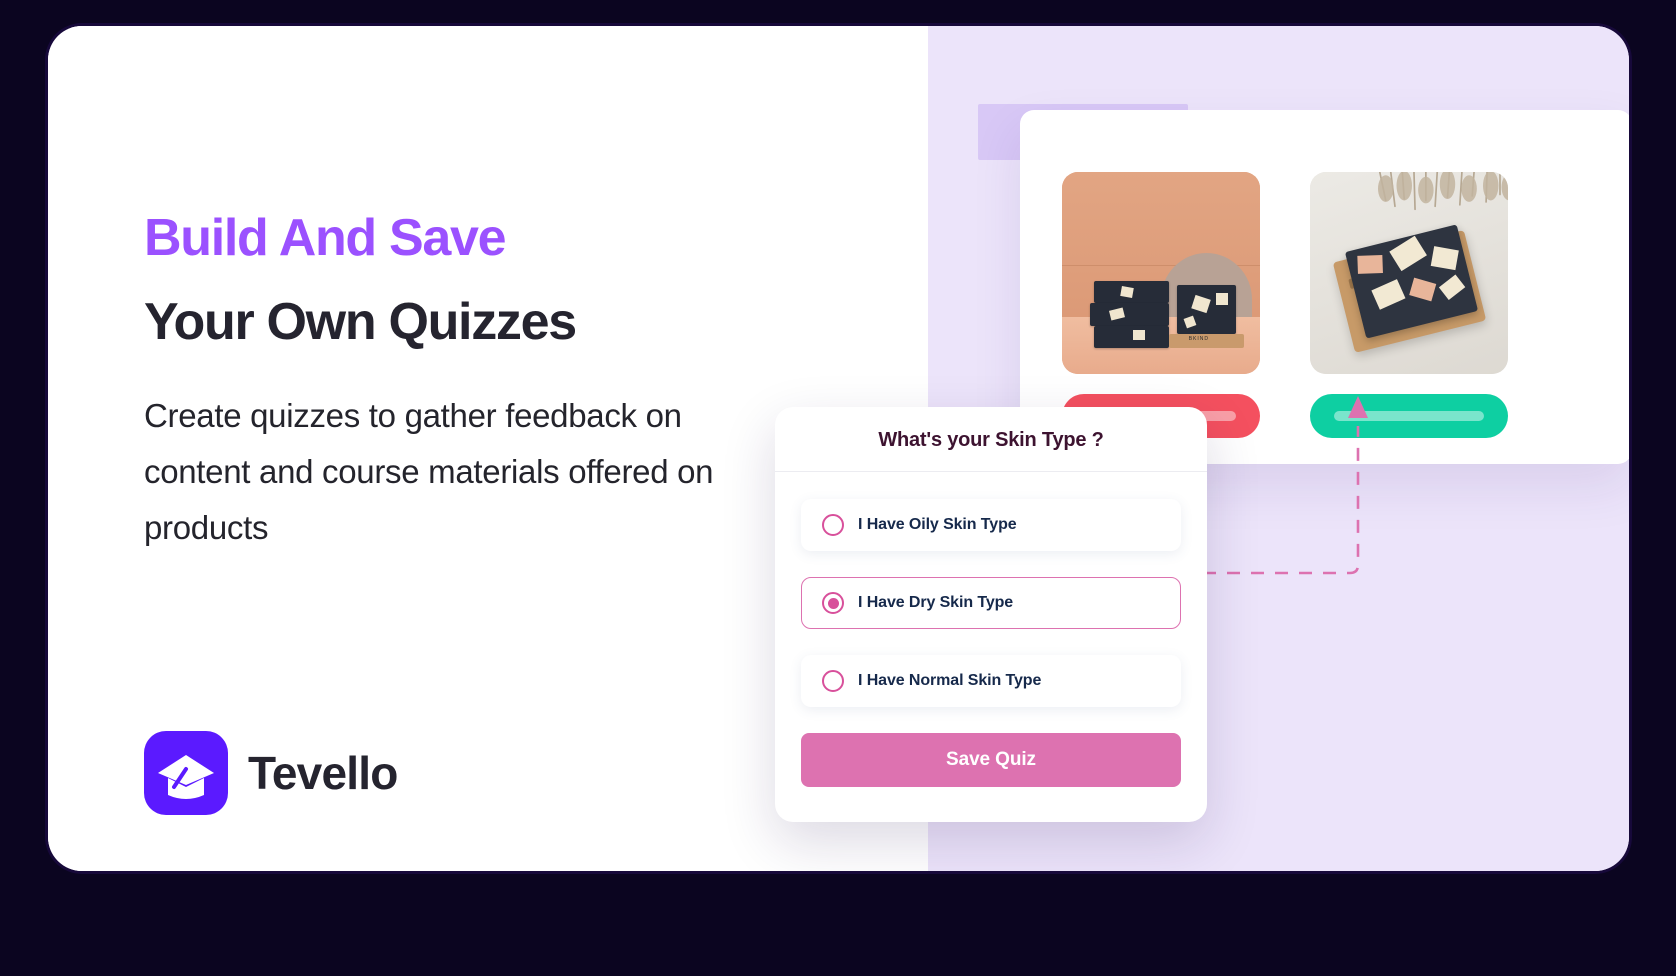 The image size is (1676, 976). What do you see at coordinates (936, 602) in the screenshot?
I see `quiz-option-label: I Have Dry Skin Type` at bounding box center [936, 602].